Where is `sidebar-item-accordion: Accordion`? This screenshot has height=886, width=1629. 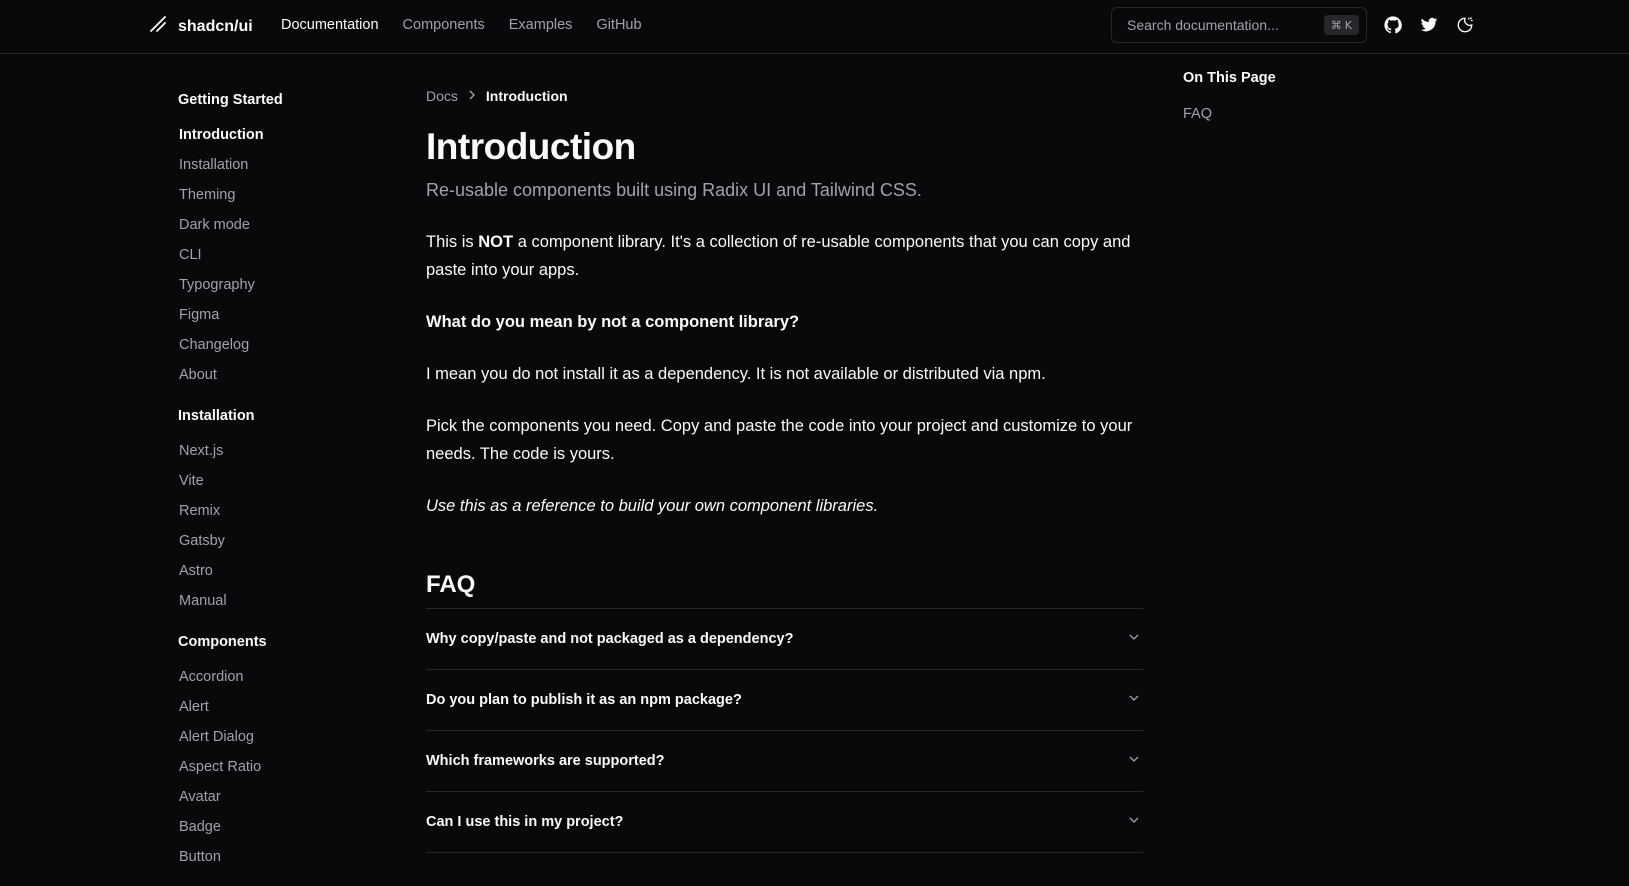
sidebar-item-accordion: Accordion is located at coordinates (278, 677).